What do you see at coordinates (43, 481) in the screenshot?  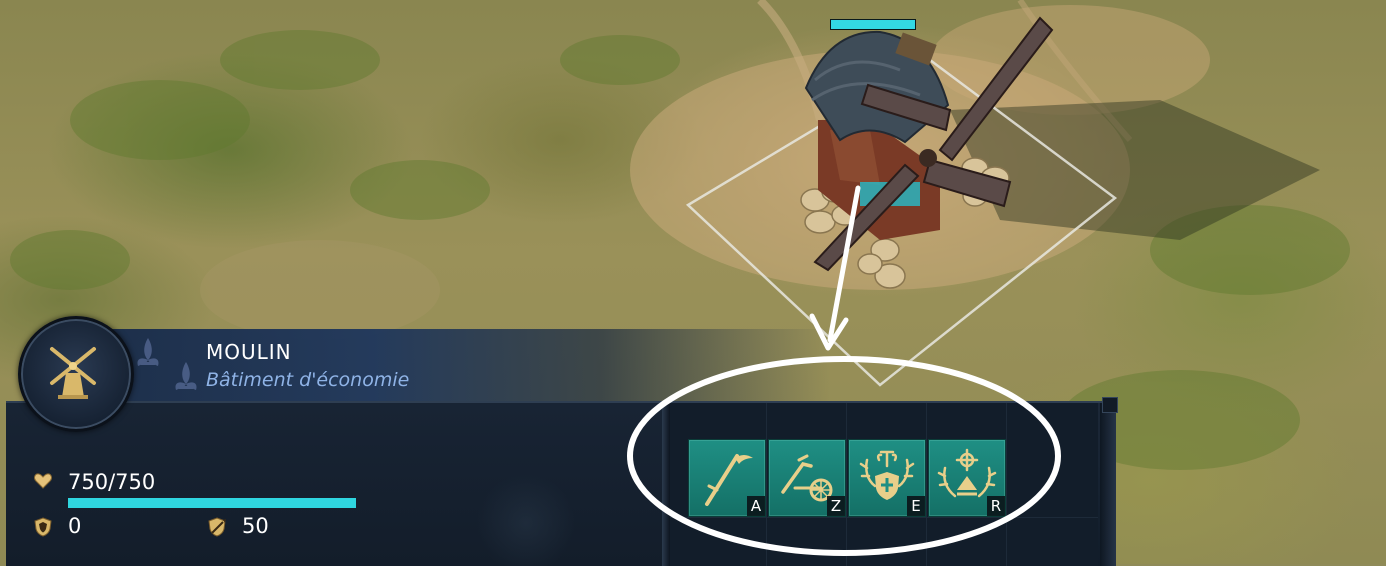 I see `heart-icon` at bounding box center [43, 481].